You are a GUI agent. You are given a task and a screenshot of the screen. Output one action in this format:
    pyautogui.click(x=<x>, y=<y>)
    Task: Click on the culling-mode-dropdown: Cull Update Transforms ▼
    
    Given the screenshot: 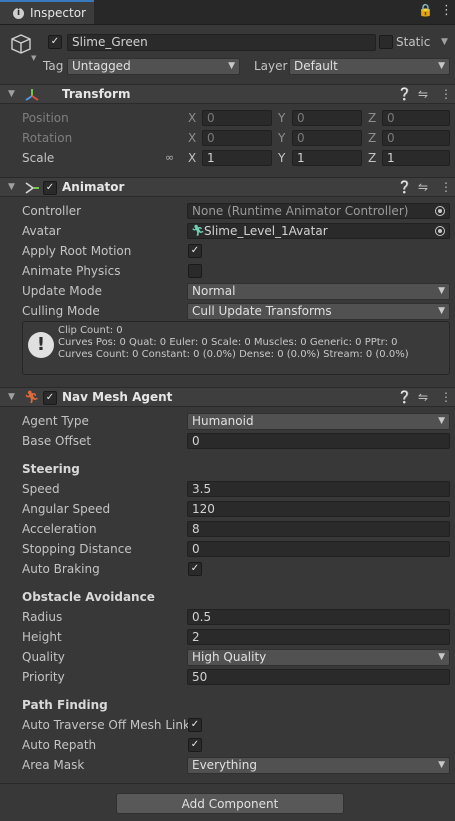 What is the action you would take?
    pyautogui.click(x=318, y=311)
    